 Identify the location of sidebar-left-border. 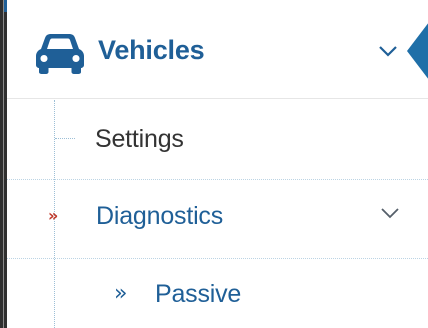
(3, 164).